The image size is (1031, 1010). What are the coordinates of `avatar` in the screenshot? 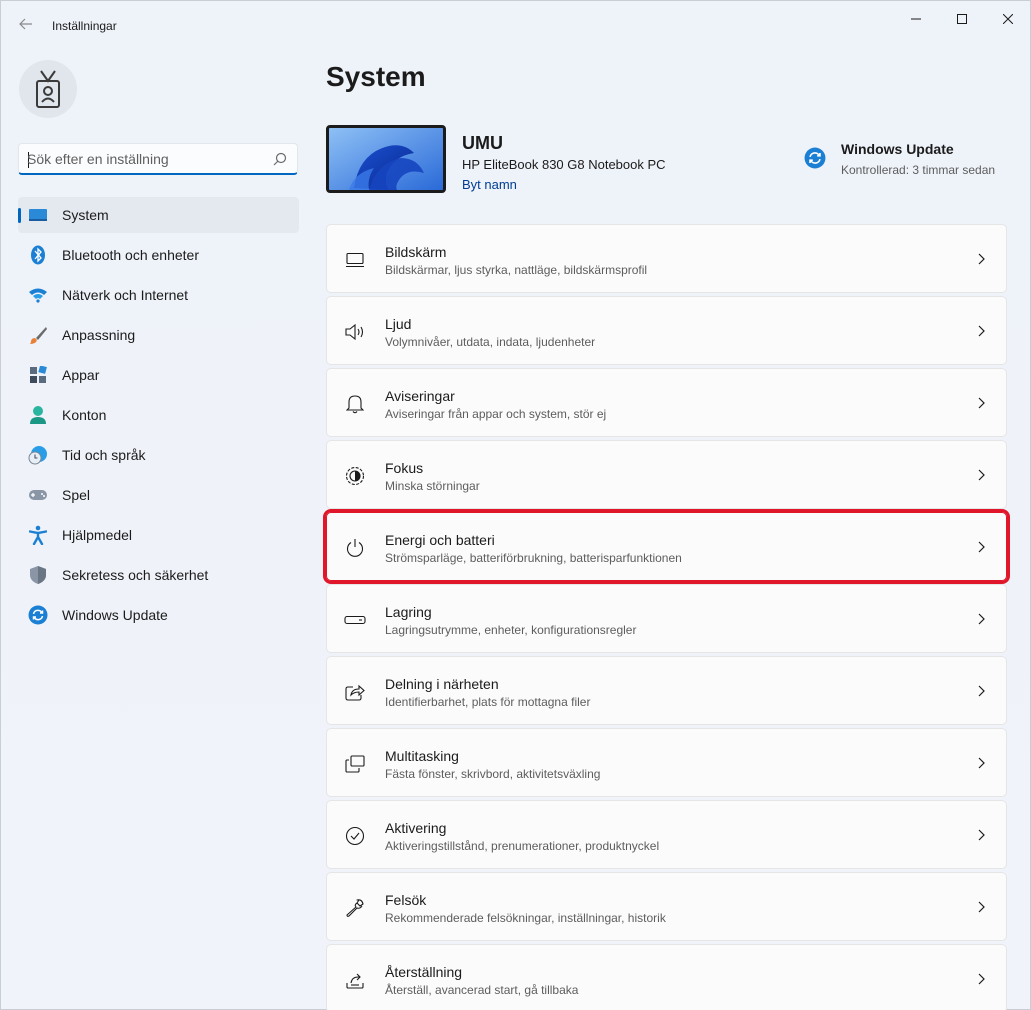 It's located at (48, 89).